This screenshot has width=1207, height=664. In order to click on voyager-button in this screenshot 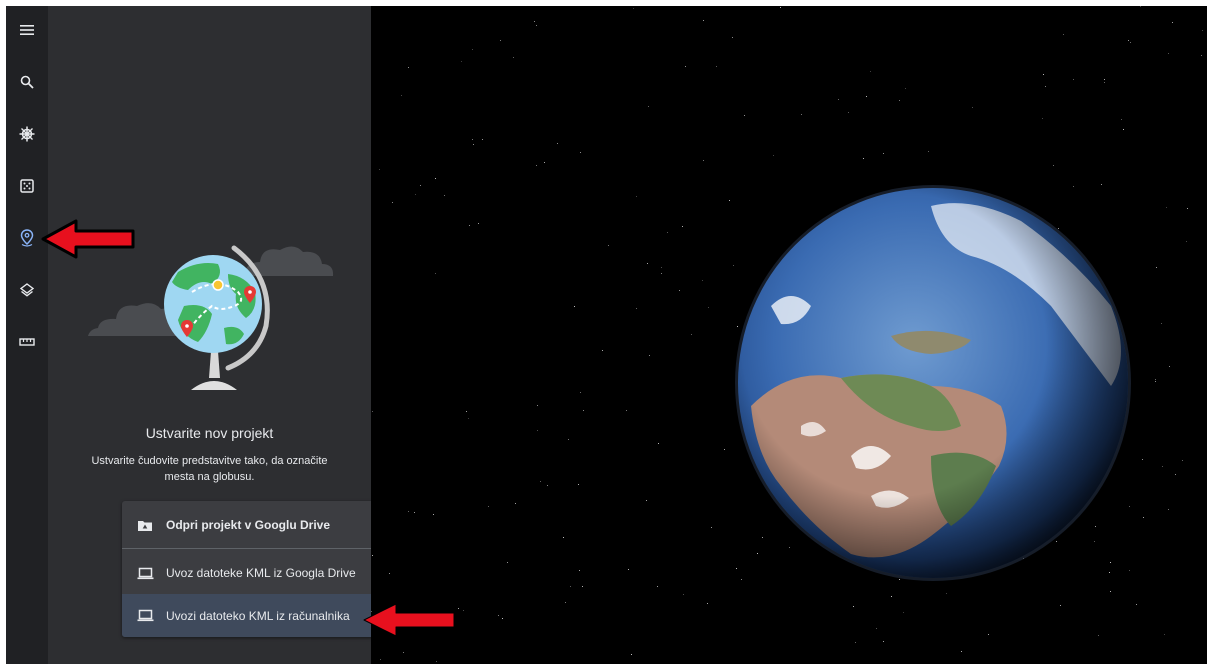, I will do `click(27, 134)`.